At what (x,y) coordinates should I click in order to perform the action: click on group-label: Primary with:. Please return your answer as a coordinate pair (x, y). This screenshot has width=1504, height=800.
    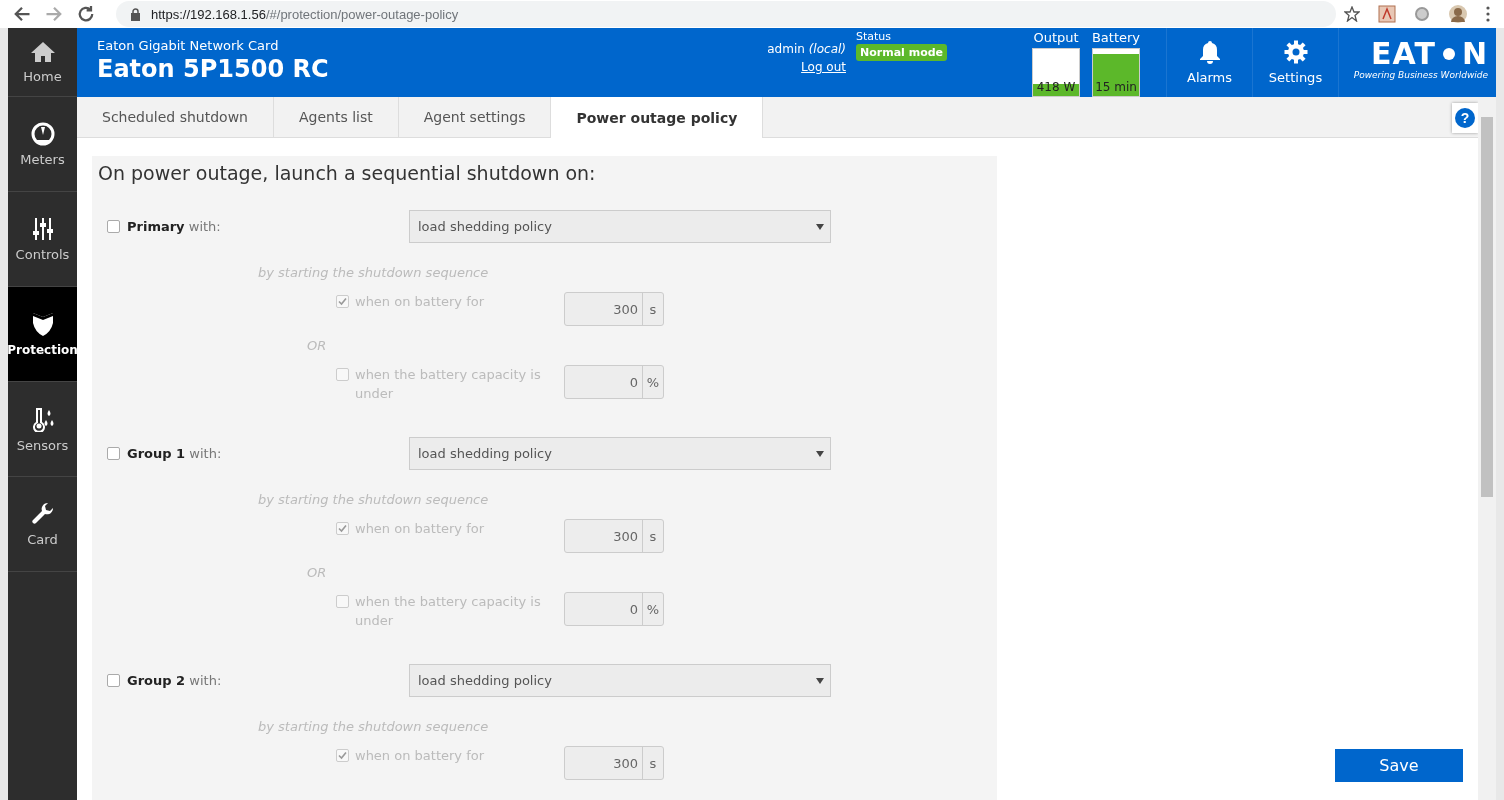
    Looking at the image, I should click on (174, 226).